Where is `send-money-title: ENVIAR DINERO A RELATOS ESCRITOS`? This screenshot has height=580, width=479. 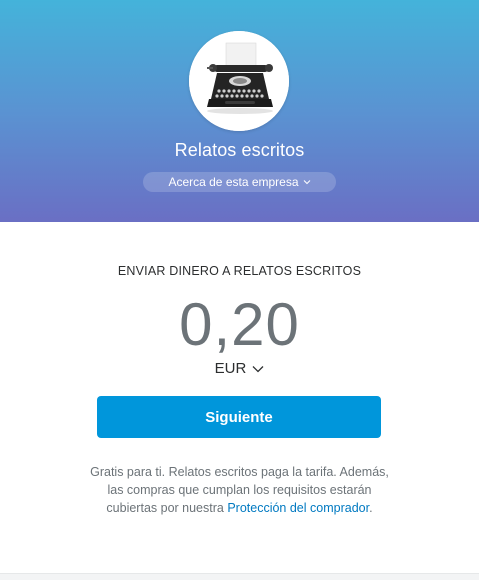
send-money-title: ENVIAR DINERO A RELATOS ESCRITOS is located at coordinates (239, 271).